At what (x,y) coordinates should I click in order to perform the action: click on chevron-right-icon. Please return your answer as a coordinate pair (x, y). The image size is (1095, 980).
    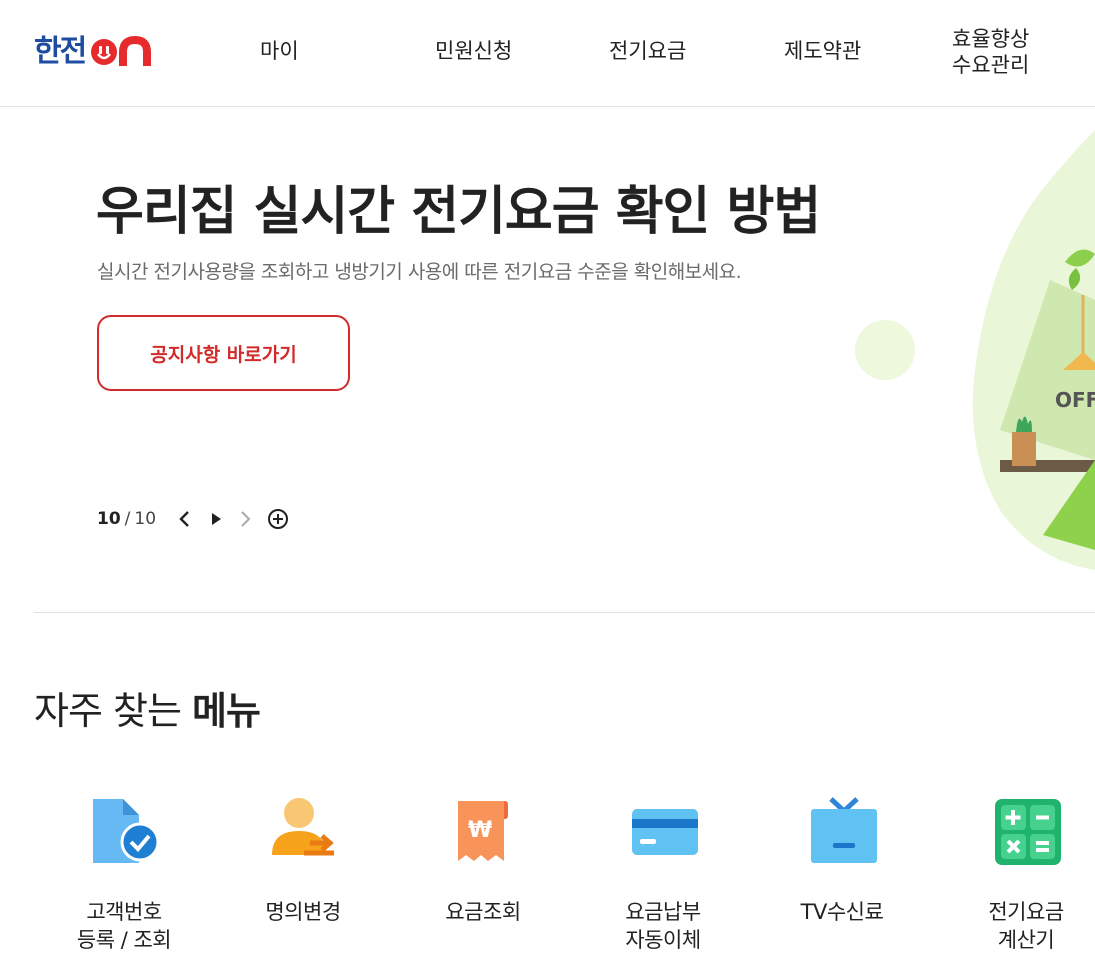
    Looking at the image, I should click on (246, 519).